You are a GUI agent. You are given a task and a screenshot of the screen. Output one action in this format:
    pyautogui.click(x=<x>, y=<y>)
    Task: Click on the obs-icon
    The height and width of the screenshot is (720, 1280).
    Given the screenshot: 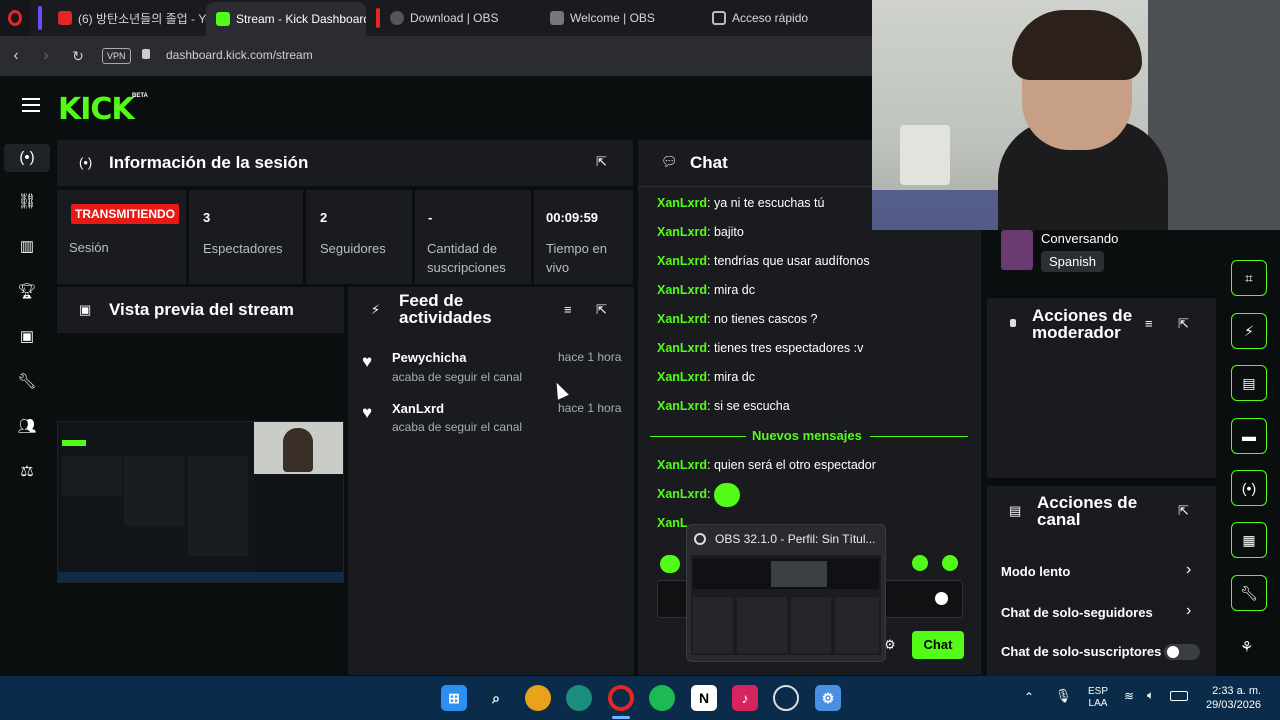 What is the action you would take?
    pyautogui.click(x=786, y=698)
    